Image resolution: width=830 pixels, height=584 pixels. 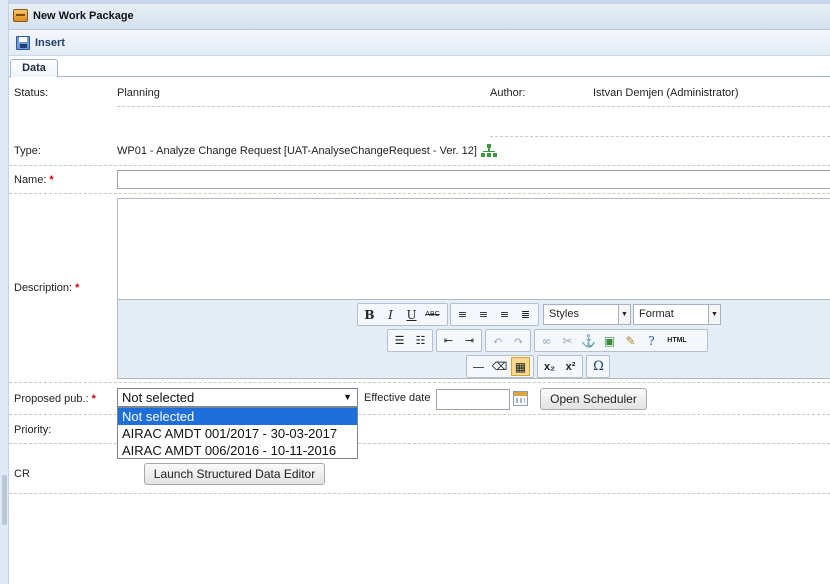 What do you see at coordinates (55, 399) in the screenshot?
I see `proposed-pub-label: Proposed pub.: *` at bounding box center [55, 399].